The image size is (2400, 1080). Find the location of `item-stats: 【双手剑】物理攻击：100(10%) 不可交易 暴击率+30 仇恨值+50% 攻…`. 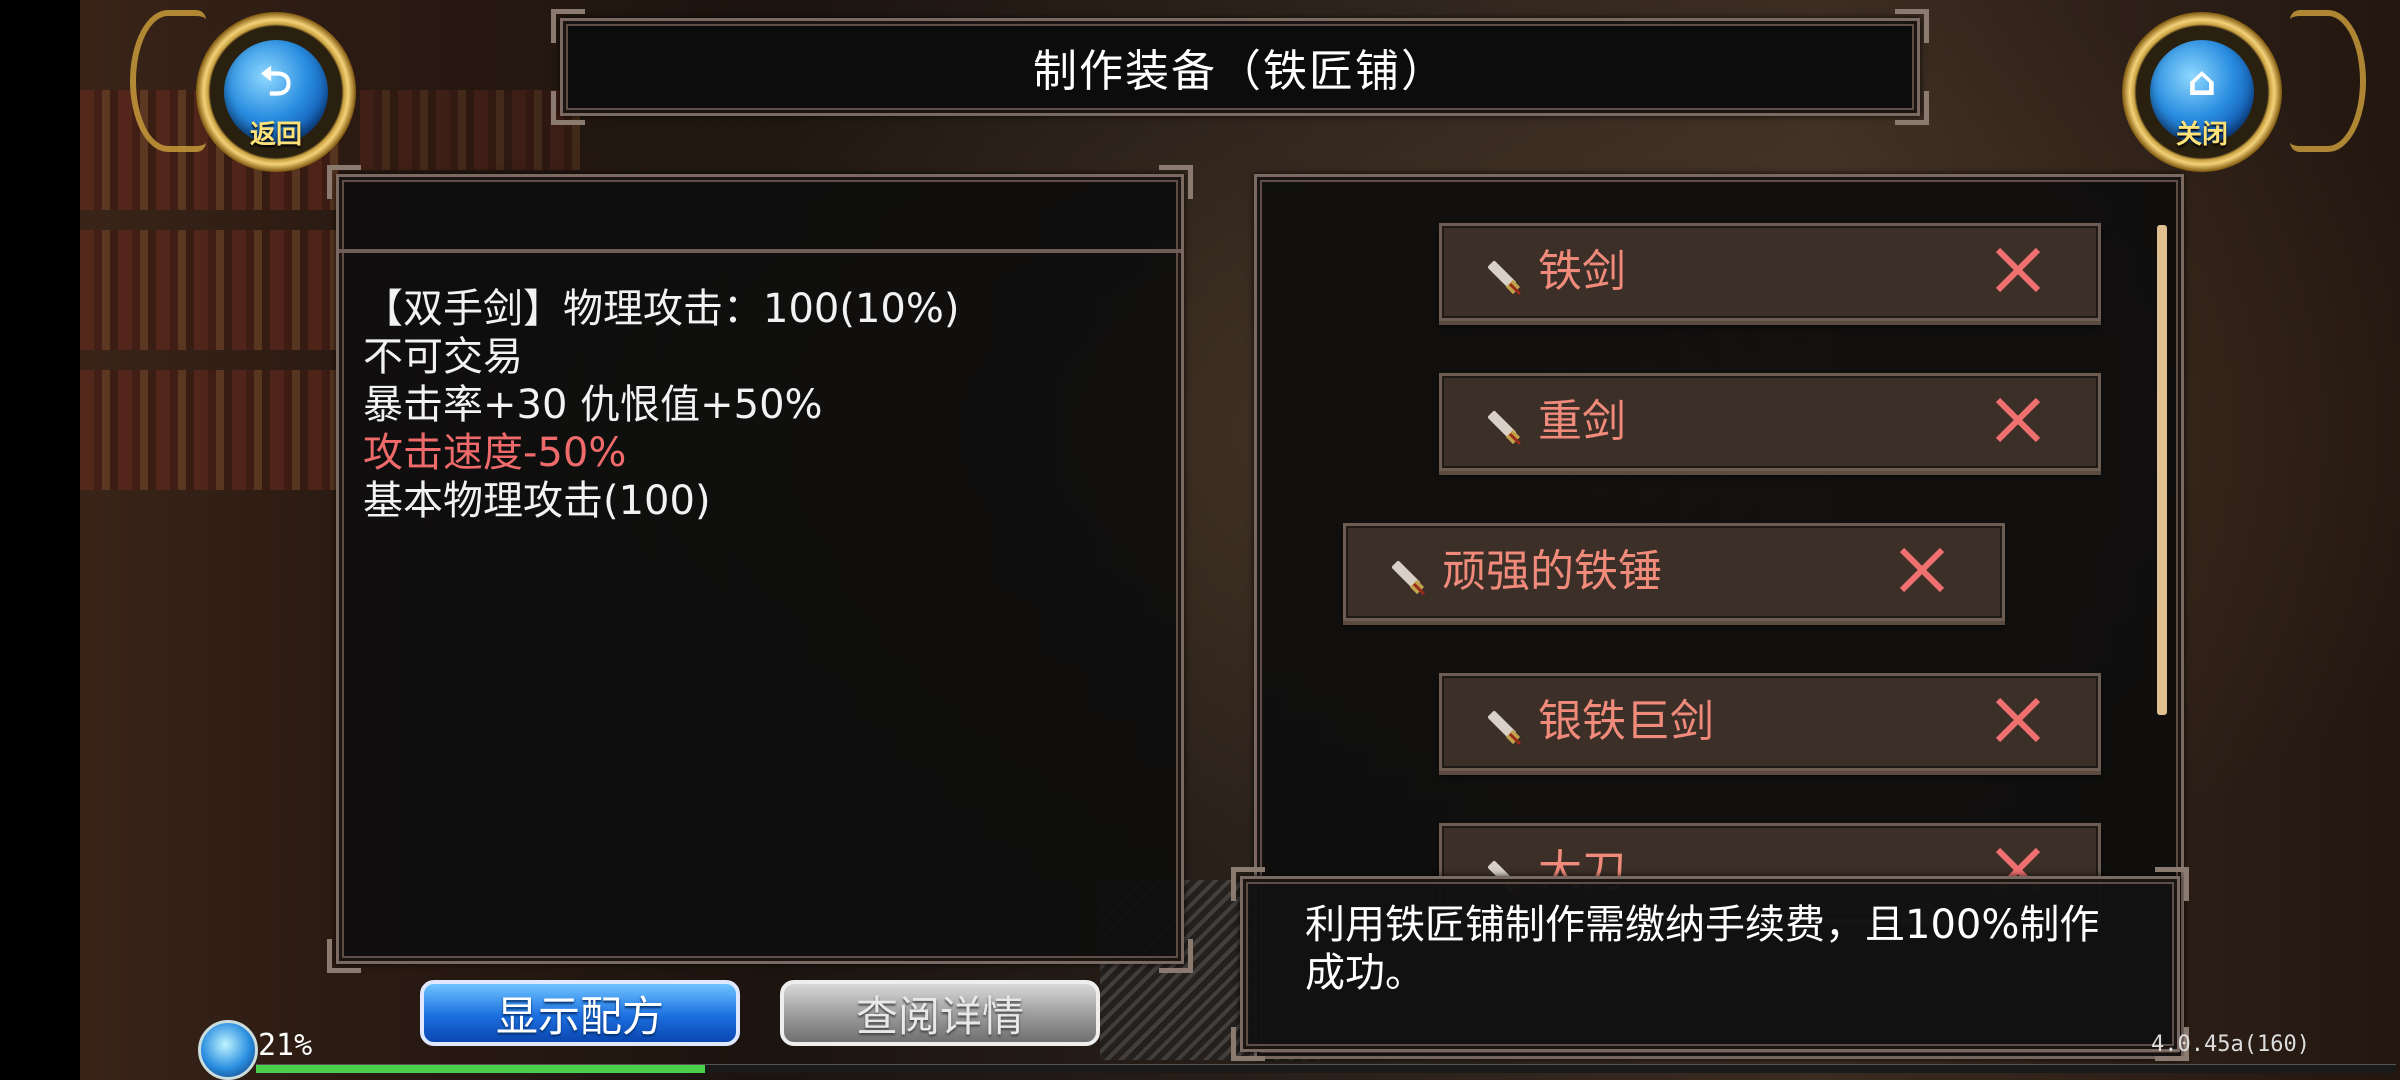

item-stats: 【双手剑】物理攻击：100(10%) 不可交易 暴击率+30 仇恨值+50% 攻… is located at coordinates (661, 405).